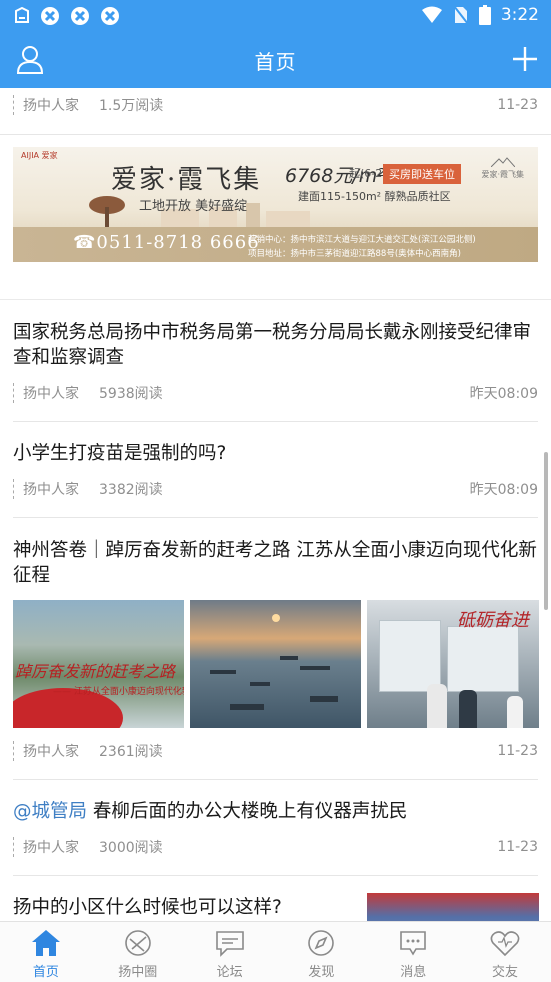 This screenshot has width=551, height=982. I want to click on ad-phone: ☎0511-8718 6666, so click(166, 242).